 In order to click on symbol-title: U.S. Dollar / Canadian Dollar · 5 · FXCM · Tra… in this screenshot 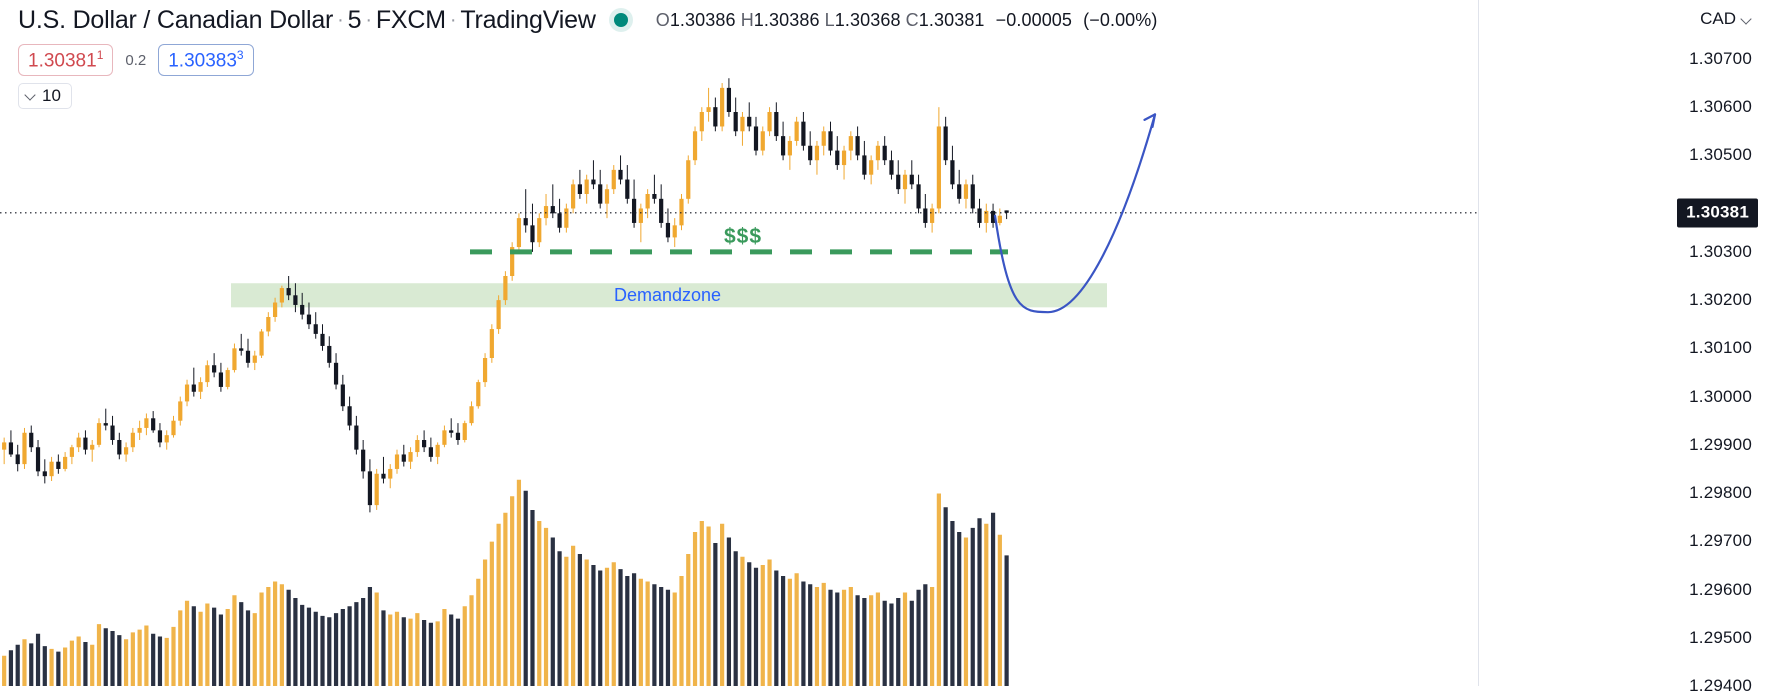, I will do `click(307, 20)`.